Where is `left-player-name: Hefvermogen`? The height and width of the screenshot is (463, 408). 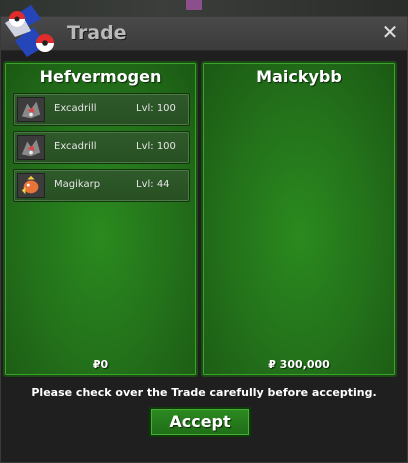 left-player-name: Hefvermogen is located at coordinates (100, 76).